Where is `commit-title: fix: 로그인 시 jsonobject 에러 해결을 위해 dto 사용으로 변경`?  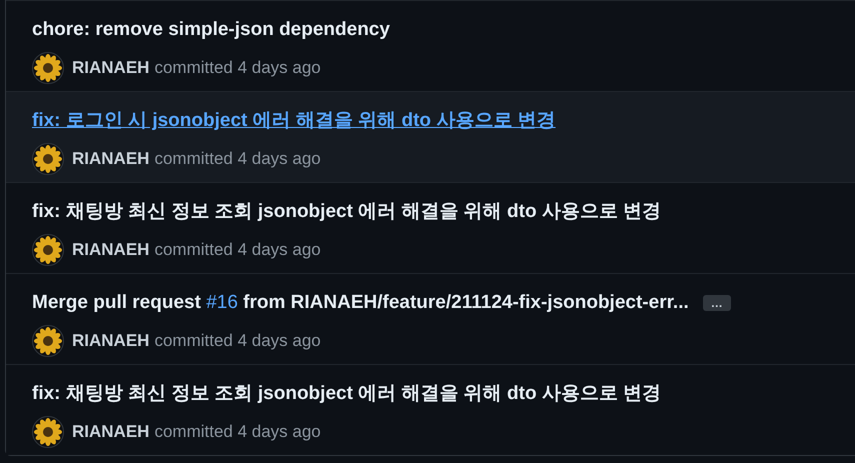 commit-title: fix: 로그인 시 jsonobject 에러 해결을 위해 dto 사용으로 변경 is located at coordinates (294, 121).